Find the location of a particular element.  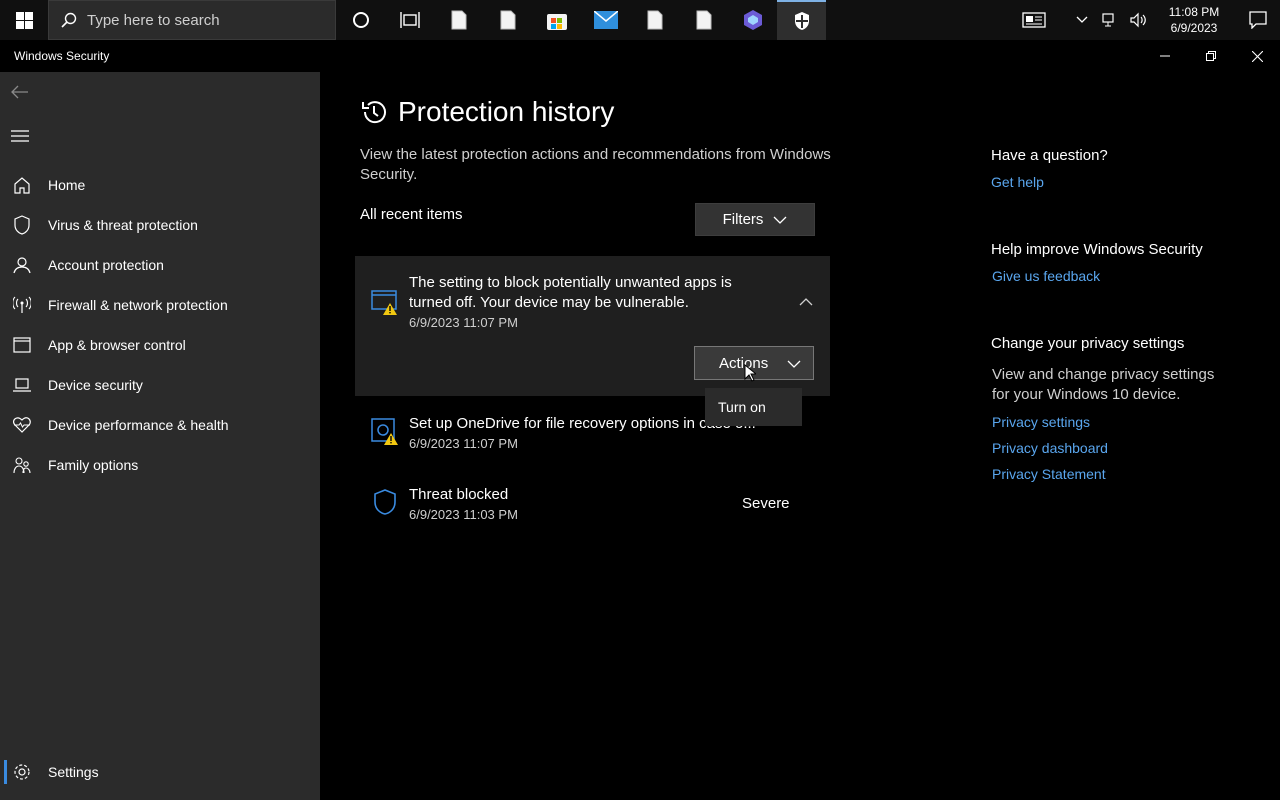

sidebar-item-performance: Device performance & health is located at coordinates (160, 425).